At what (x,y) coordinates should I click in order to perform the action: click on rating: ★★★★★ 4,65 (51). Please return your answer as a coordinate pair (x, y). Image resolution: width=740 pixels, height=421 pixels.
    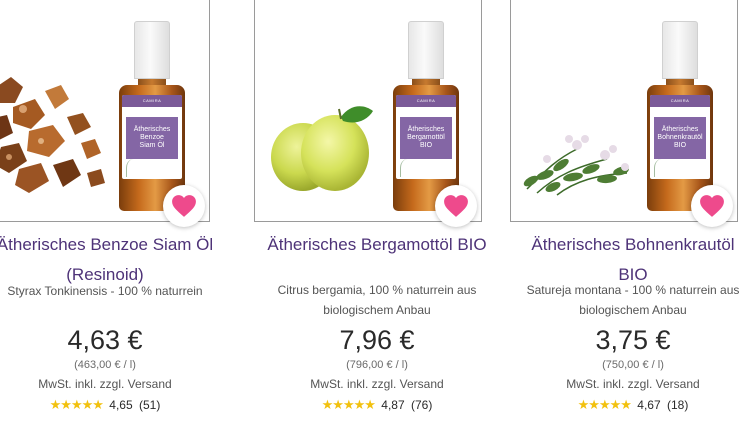
    Looking at the image, I should click on (114, 405).